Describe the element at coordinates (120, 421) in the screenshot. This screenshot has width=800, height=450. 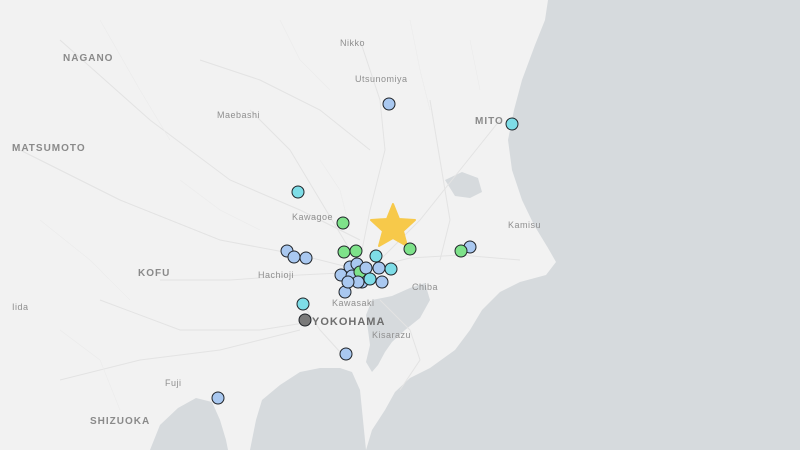
I see `label-shizuoka: SHIZUOKA` at that location.